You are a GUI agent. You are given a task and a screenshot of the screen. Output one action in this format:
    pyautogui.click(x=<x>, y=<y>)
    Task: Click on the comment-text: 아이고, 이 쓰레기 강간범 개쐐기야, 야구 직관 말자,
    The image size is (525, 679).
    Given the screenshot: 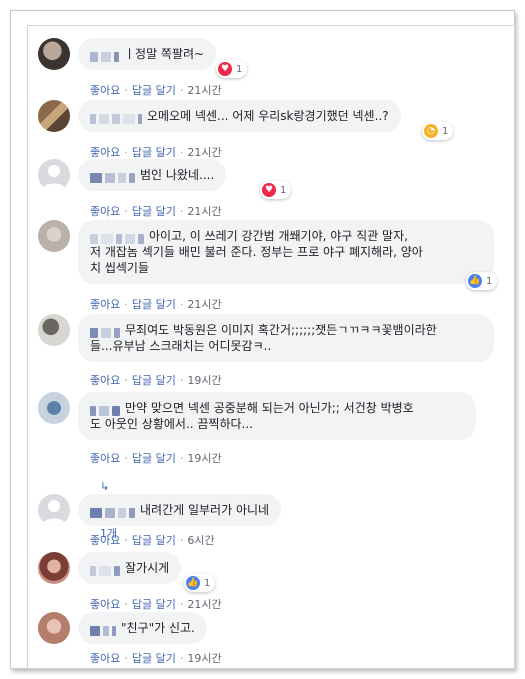 What is the action you would take?
    pyautogui.click(x=278, y=236)
    